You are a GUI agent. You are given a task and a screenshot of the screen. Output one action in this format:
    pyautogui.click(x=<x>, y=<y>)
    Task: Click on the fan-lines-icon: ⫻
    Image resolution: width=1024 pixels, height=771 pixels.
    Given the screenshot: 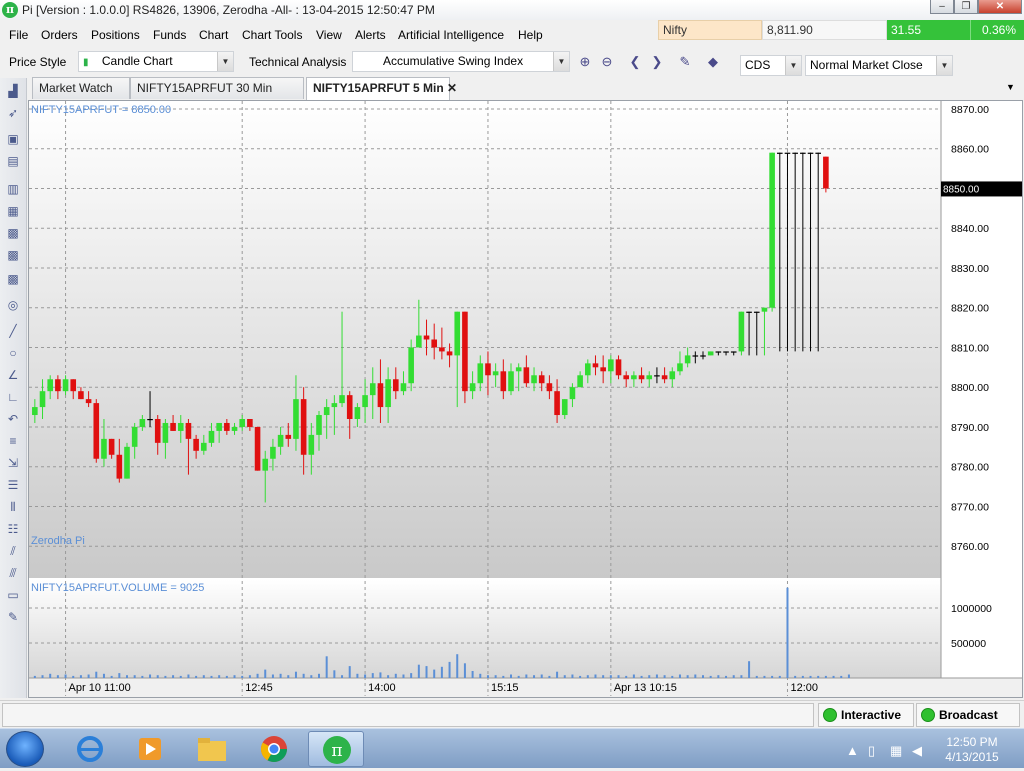 What is the action you would take?
    pyautogui.click(x=13, y=573)
    